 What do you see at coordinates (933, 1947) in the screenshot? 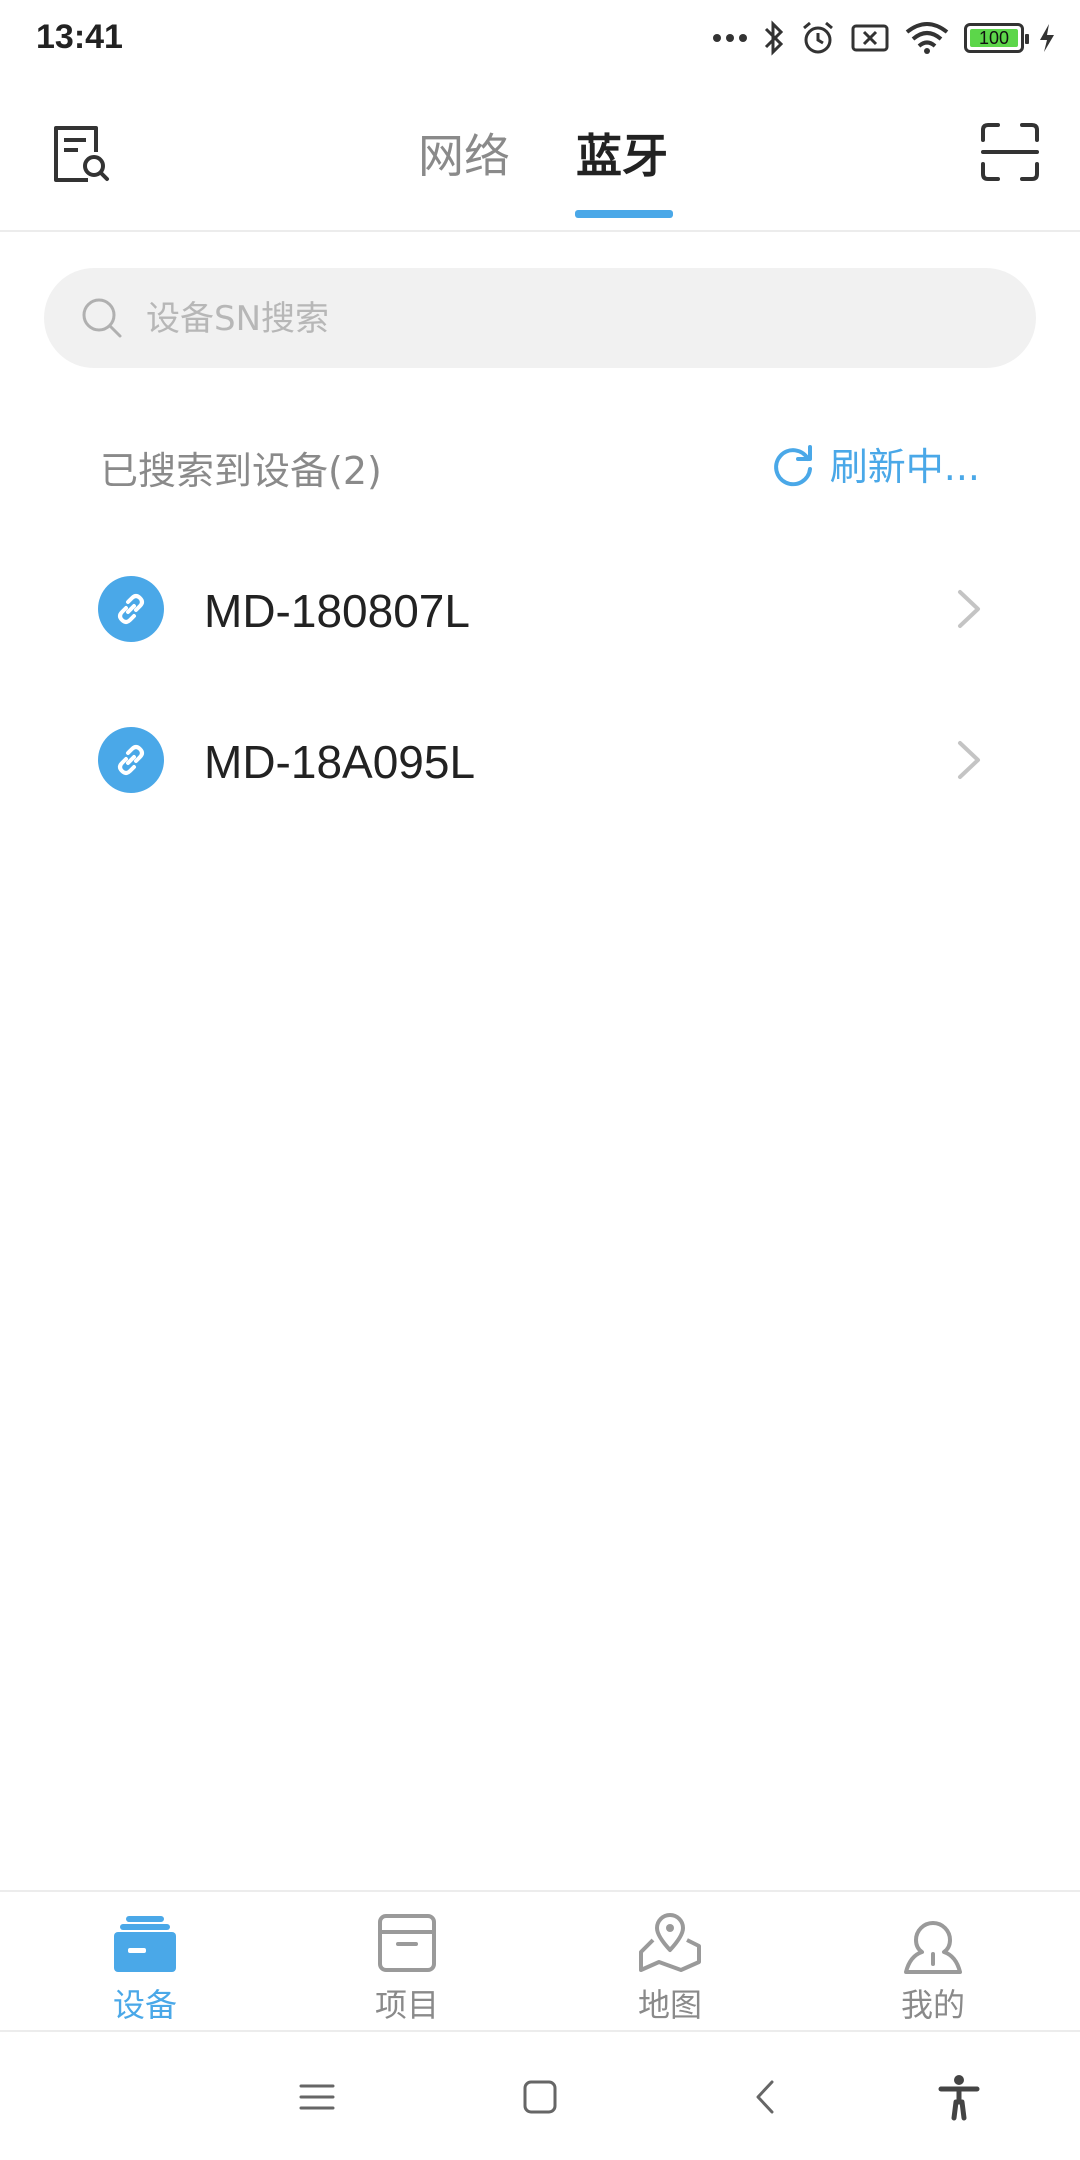
I see `profile-icon` at bounding box center [933, 1947].